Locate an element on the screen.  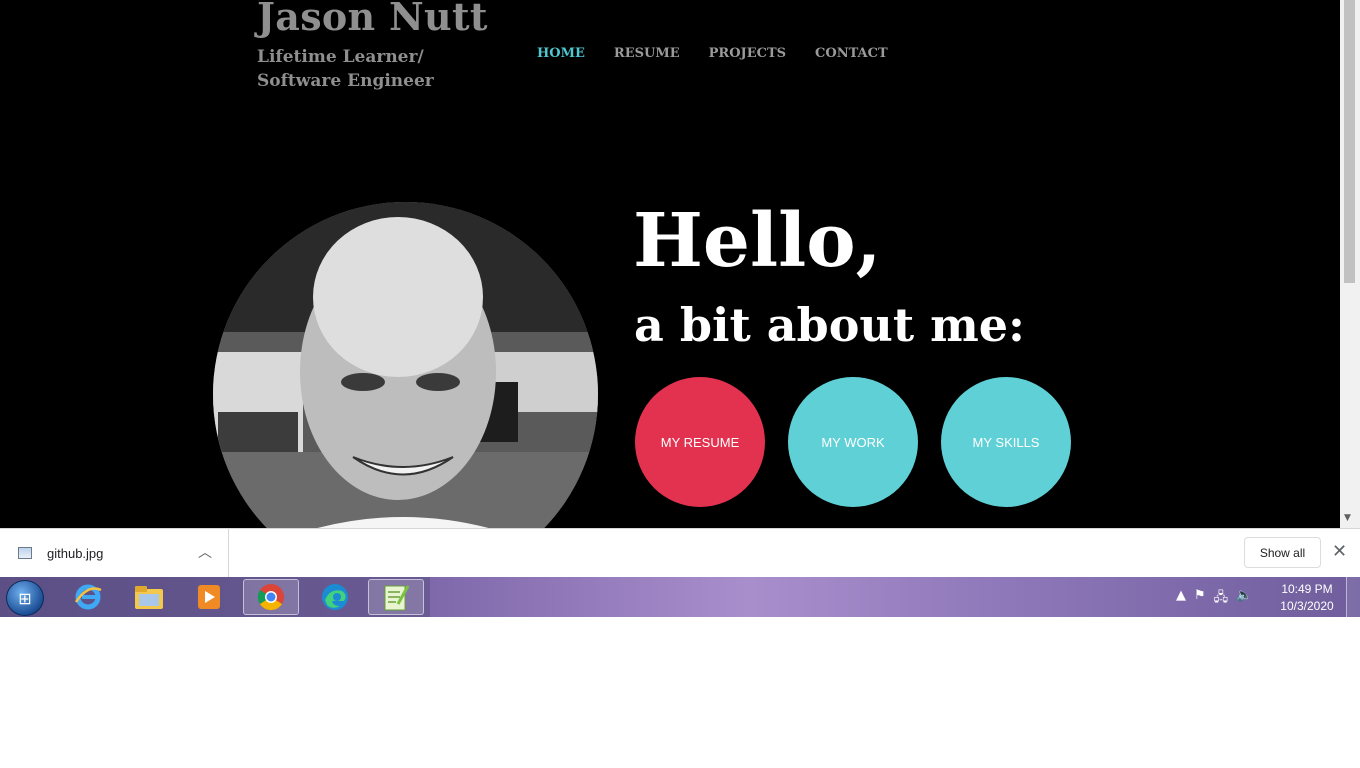
windows-start-icon: ⊞ is located at coordinates (25, 598).